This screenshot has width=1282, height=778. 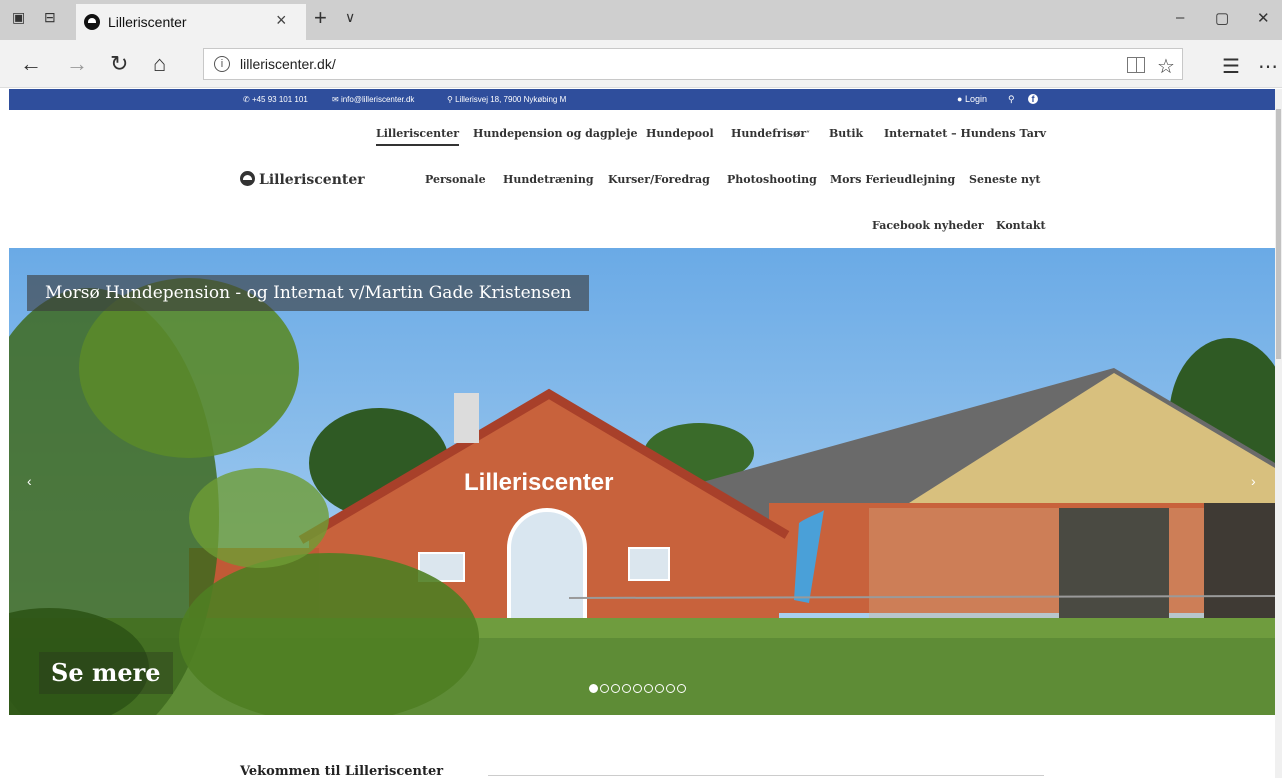 I want to click on home-icon: ⌂, so click(x=159, y=64).